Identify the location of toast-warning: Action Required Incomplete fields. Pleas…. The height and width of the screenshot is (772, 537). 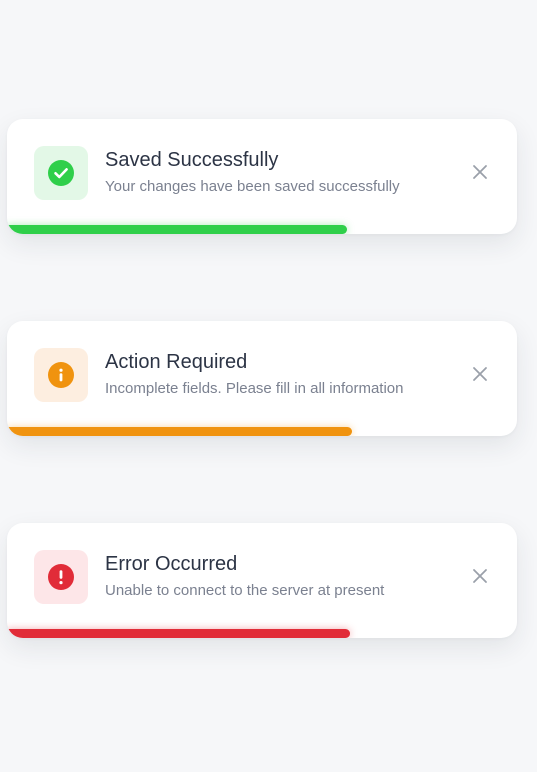
(262, 378).